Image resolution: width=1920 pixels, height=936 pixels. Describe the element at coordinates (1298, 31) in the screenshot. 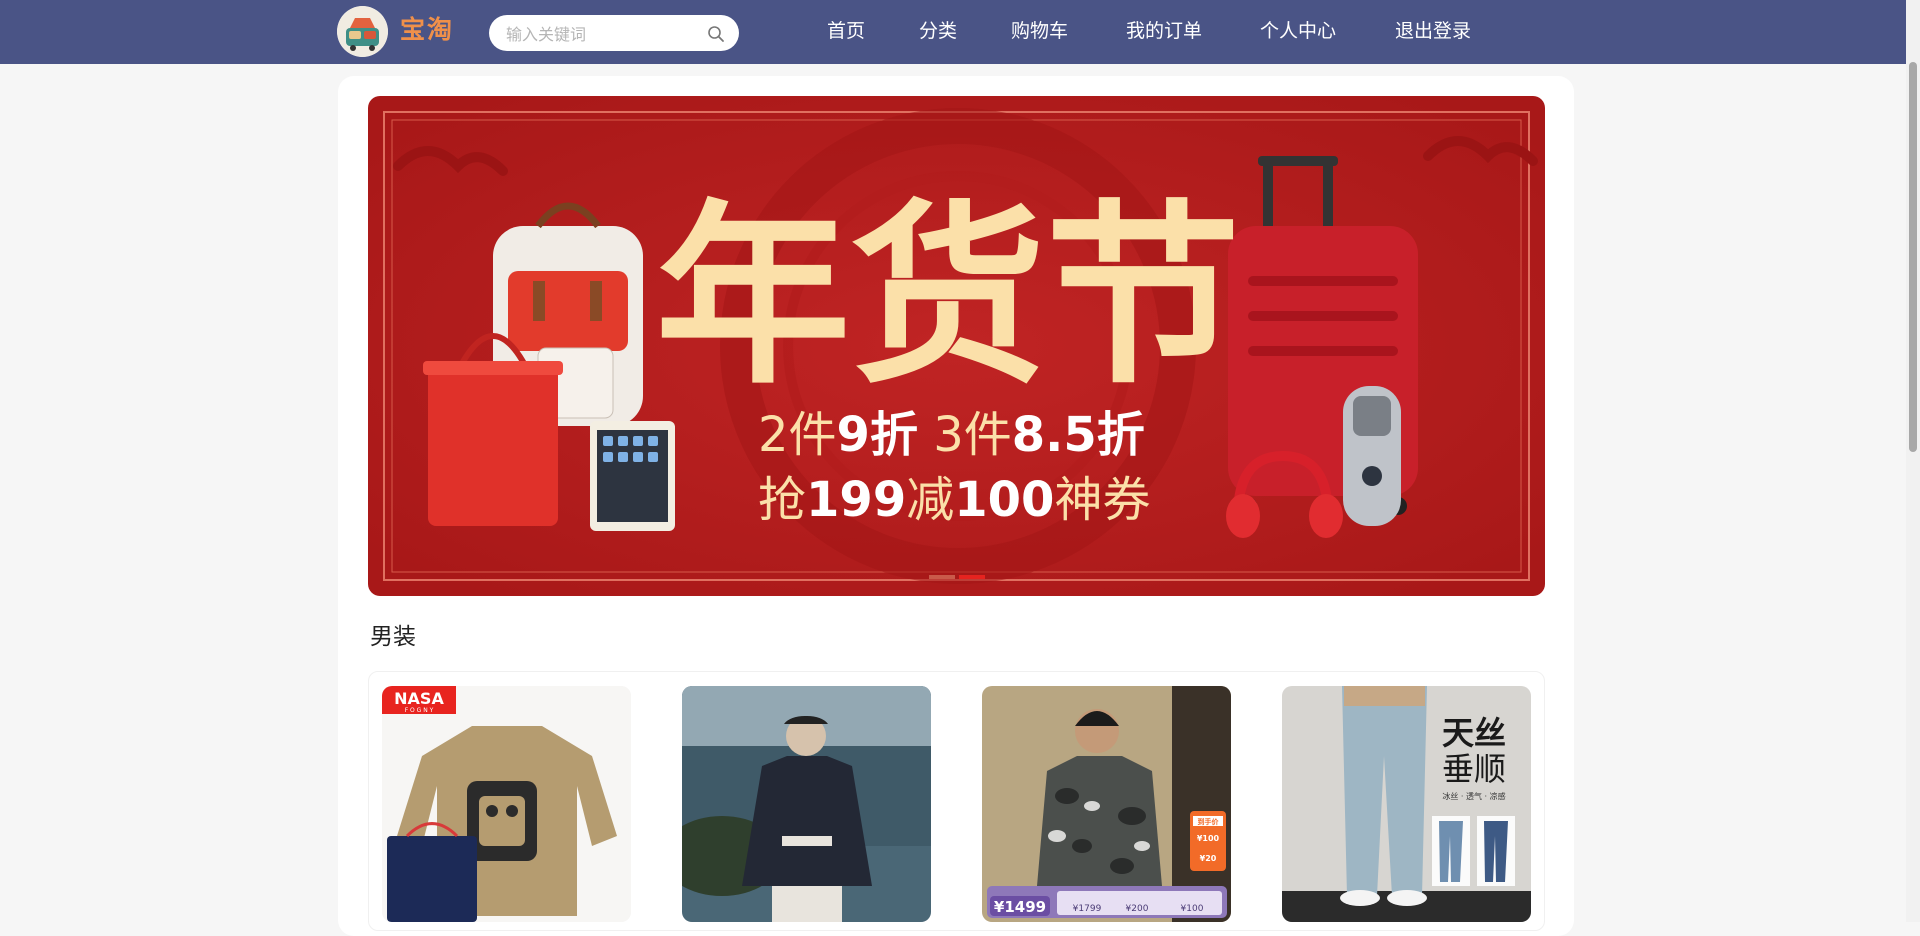

I see `nav-user-center: 个人中心` at that location.